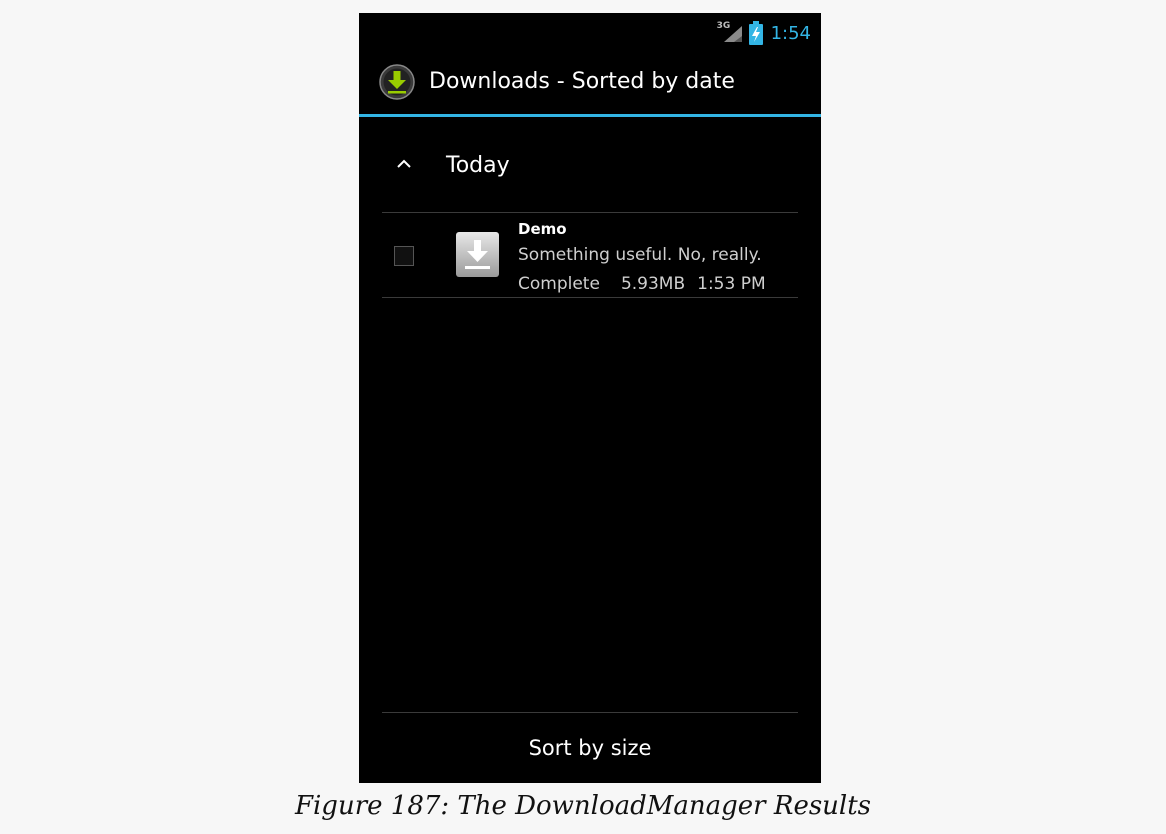 The height and width of the screenshot is (834, 1166). What do you see at coordinates (730, 33) in the screenshot?
I see `cell-signal-icon: 3G` at bounding box center [730, 33].